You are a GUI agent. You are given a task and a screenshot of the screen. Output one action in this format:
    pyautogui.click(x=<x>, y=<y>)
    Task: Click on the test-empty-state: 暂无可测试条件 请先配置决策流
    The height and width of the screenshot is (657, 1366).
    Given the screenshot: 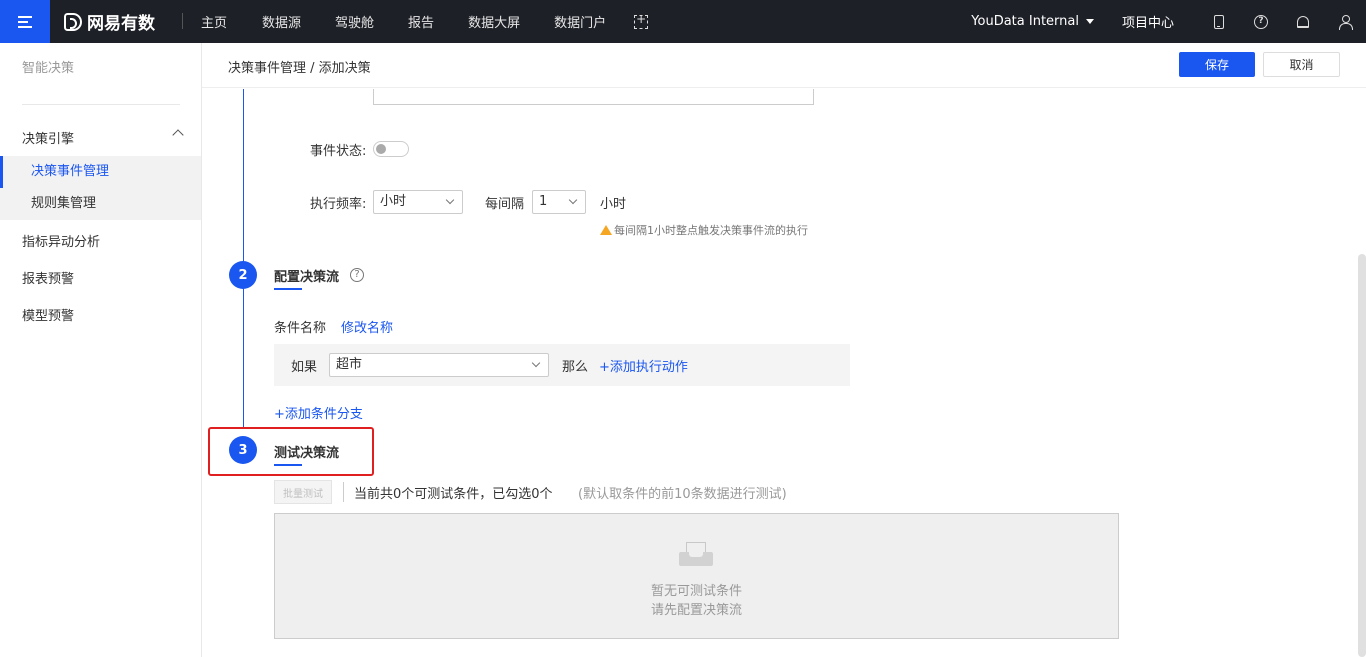 What is the action you would take?
    pyautogui.click(x=696, y=576)
    